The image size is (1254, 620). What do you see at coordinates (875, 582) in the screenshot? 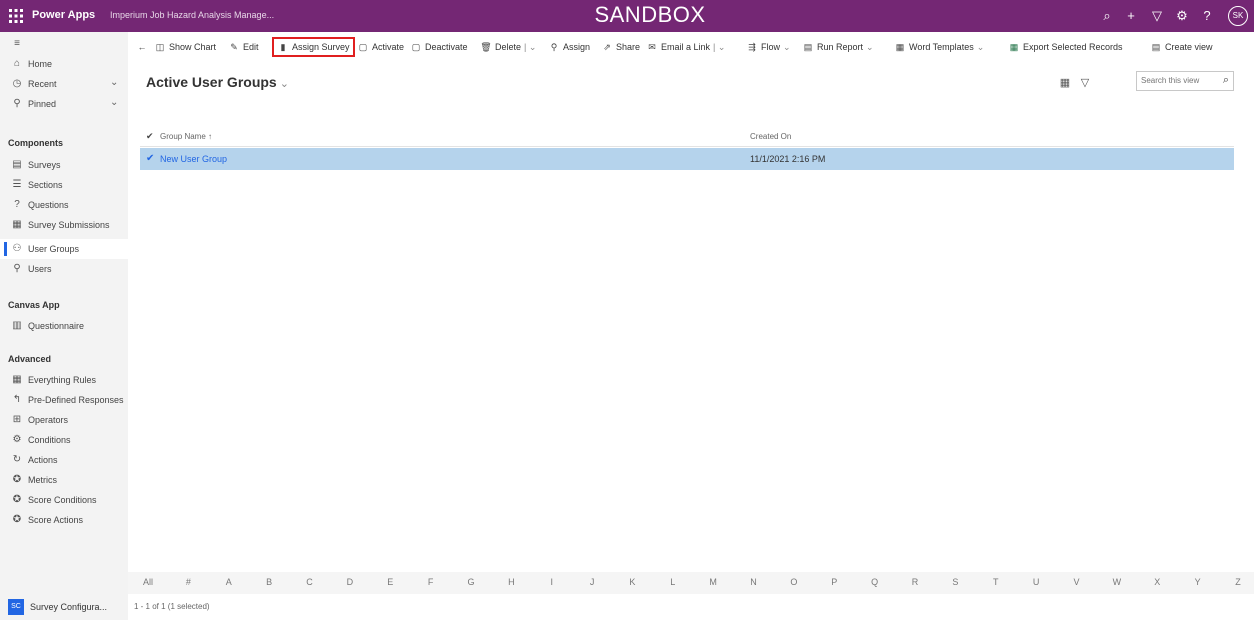
I see `jump-letter: Q` at bounding box center [875, 582].